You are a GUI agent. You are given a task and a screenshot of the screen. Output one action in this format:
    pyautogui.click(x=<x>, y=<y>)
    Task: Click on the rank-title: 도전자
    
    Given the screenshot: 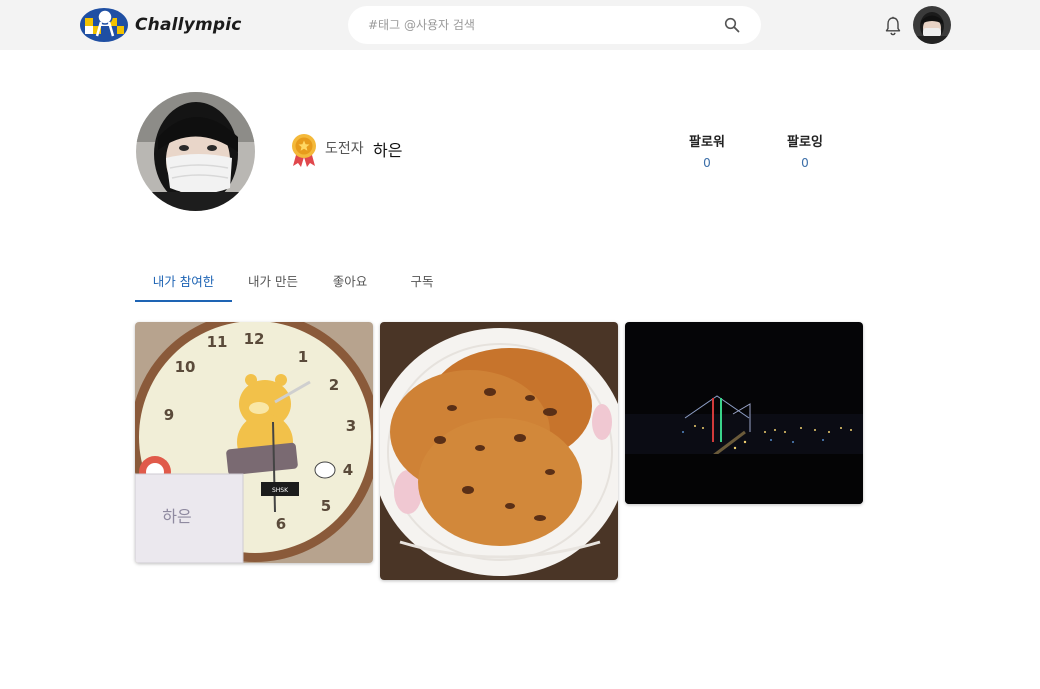 What is the action you would take?
    pyautogui.click(x=344, y=149)
    